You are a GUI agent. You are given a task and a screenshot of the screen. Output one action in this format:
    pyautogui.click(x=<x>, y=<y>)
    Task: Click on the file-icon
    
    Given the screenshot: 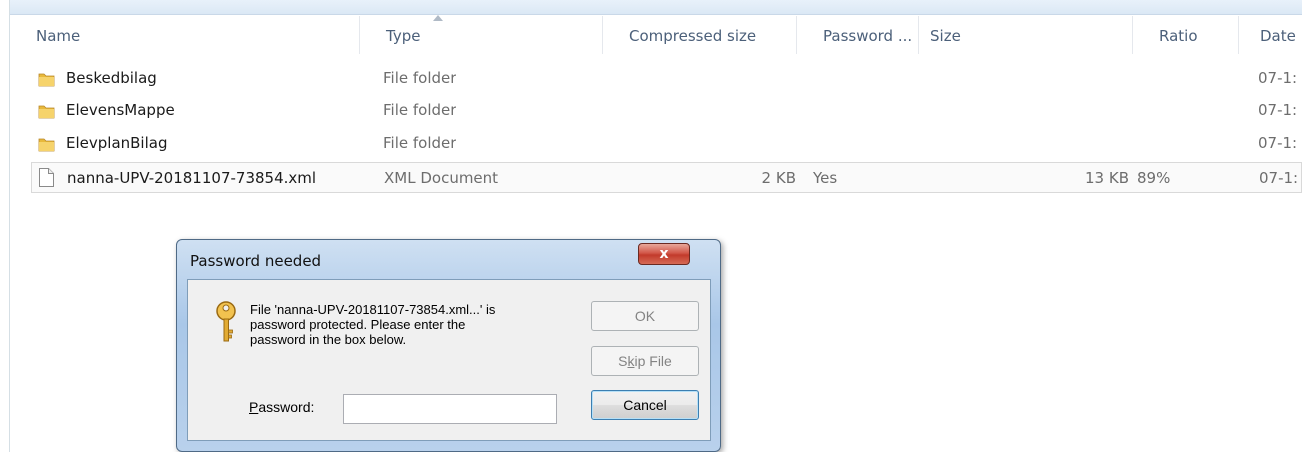 What is the action you would take?
    pyautogui.click(x=46, y=177)
    